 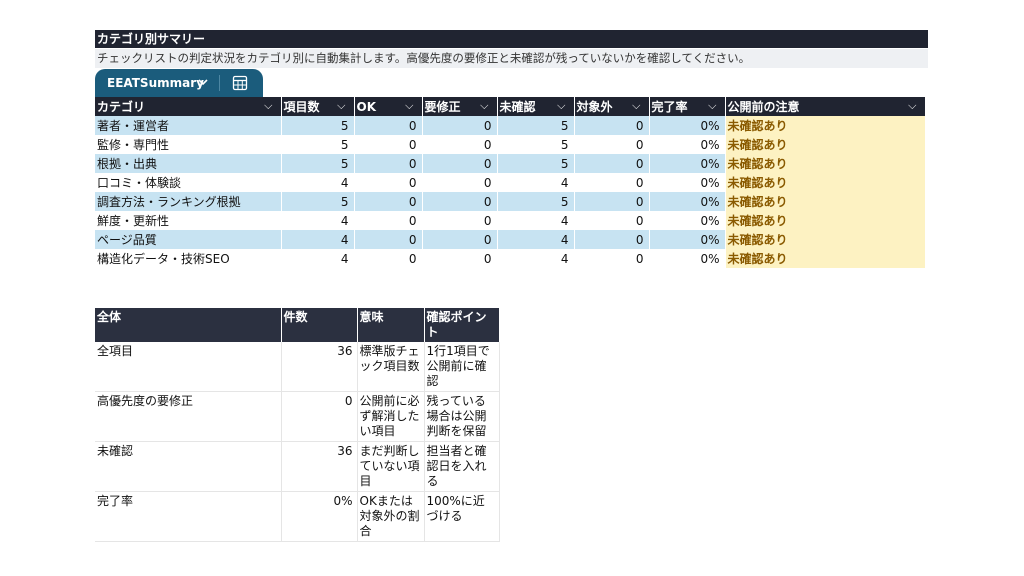 I want to click on col-header-category: カテゴリ ⌵, so click(x=188, y=106).